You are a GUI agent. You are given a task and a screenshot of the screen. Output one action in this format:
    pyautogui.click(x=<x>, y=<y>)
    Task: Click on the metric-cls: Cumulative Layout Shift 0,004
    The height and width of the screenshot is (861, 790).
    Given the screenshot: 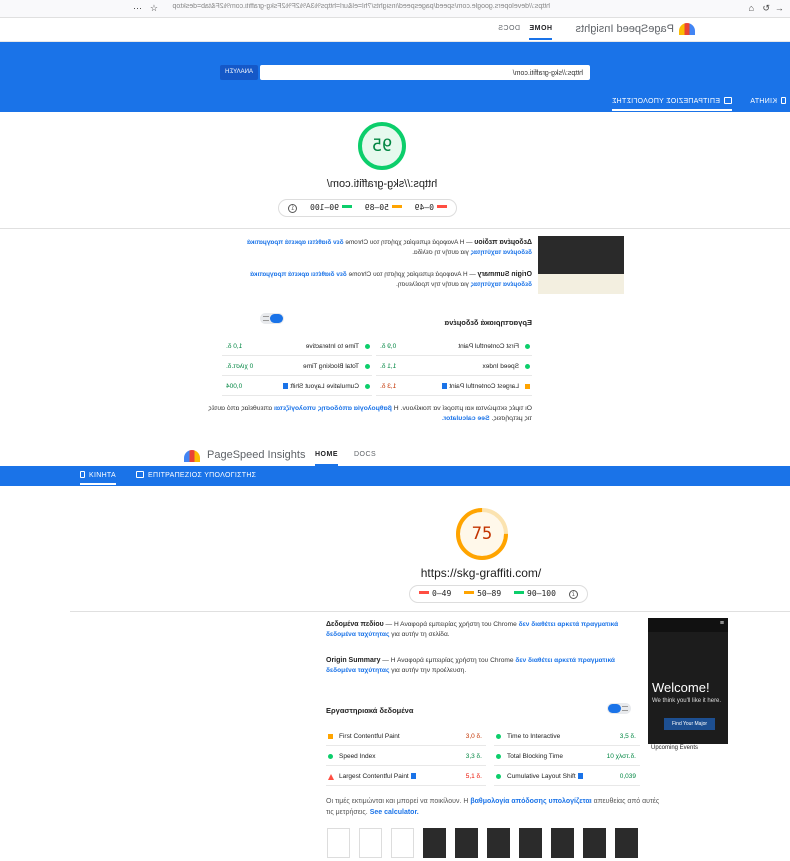 What is the action you would take?
    pyautogui.click(x=297, y=388)
    